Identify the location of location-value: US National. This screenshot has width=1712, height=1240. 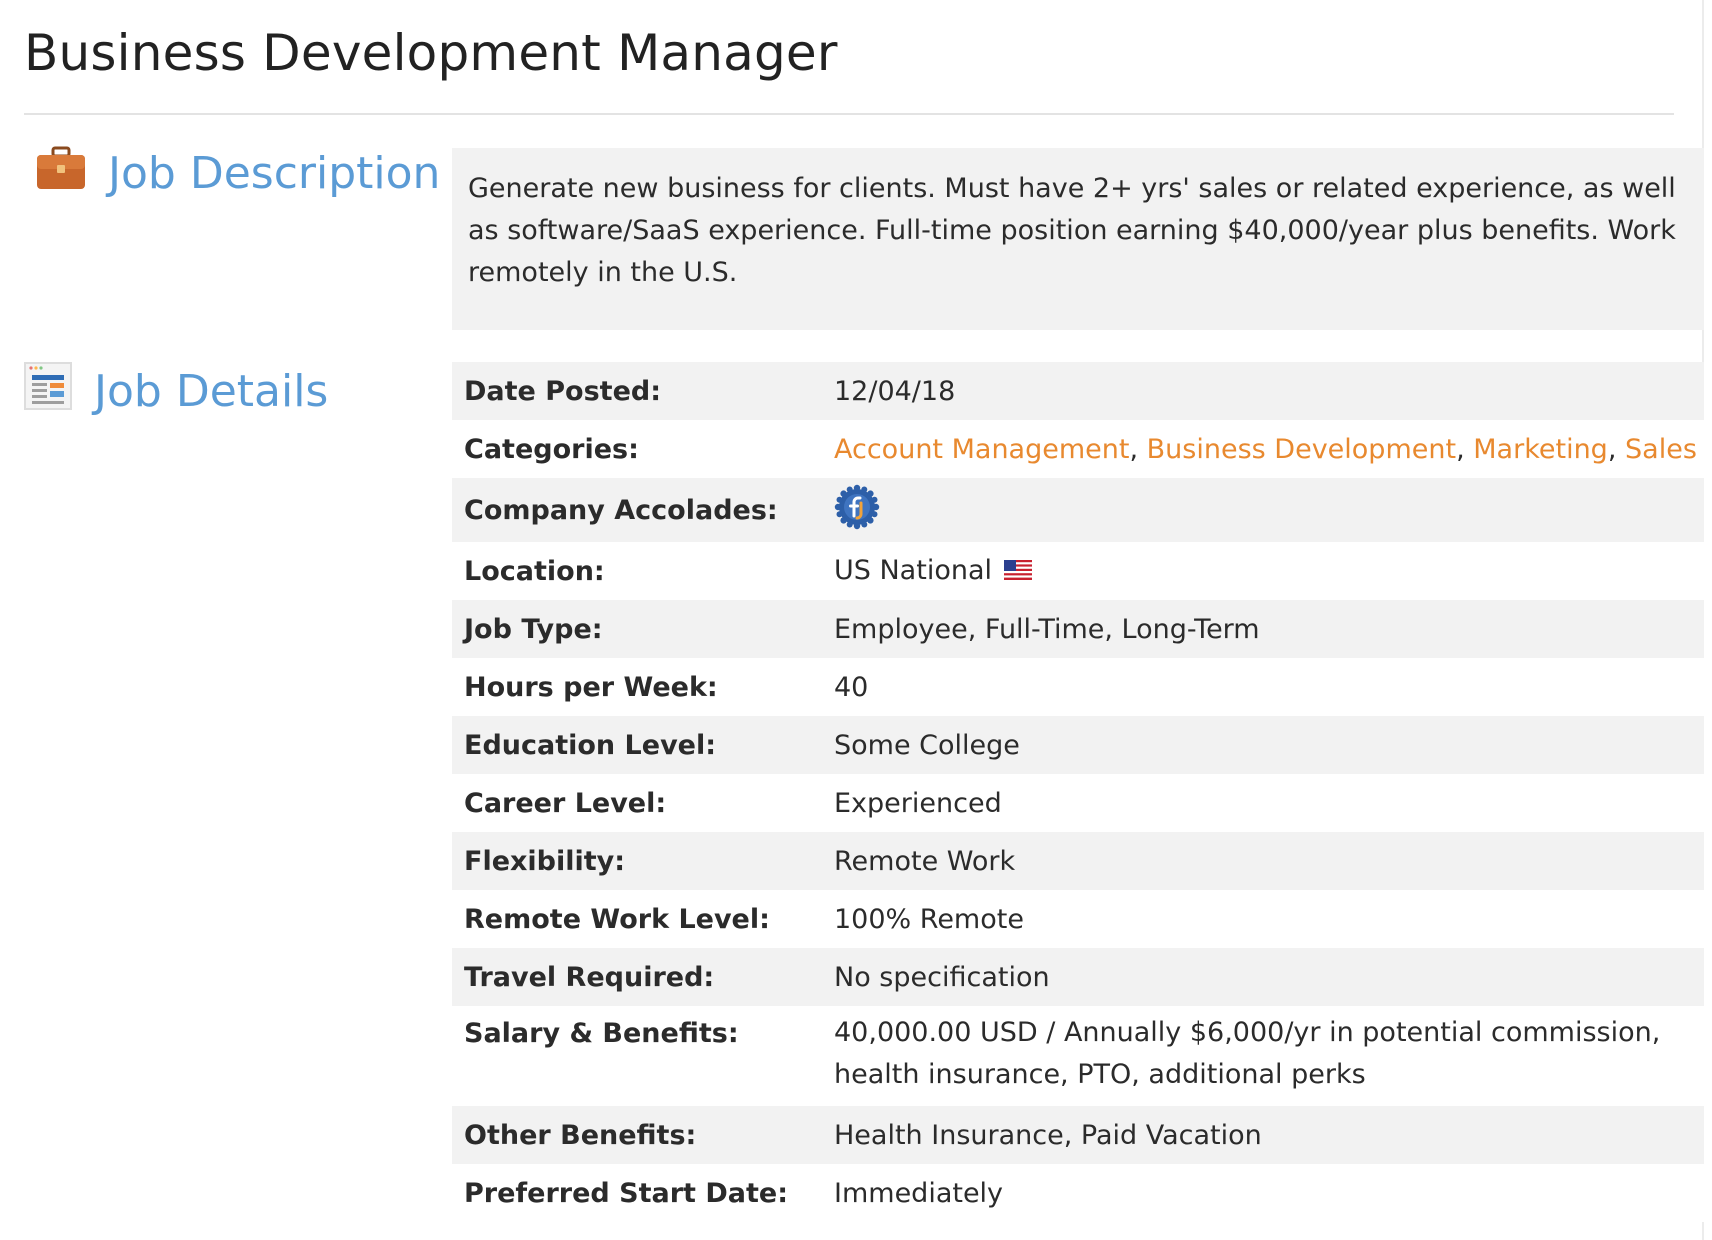
(1264, 571).